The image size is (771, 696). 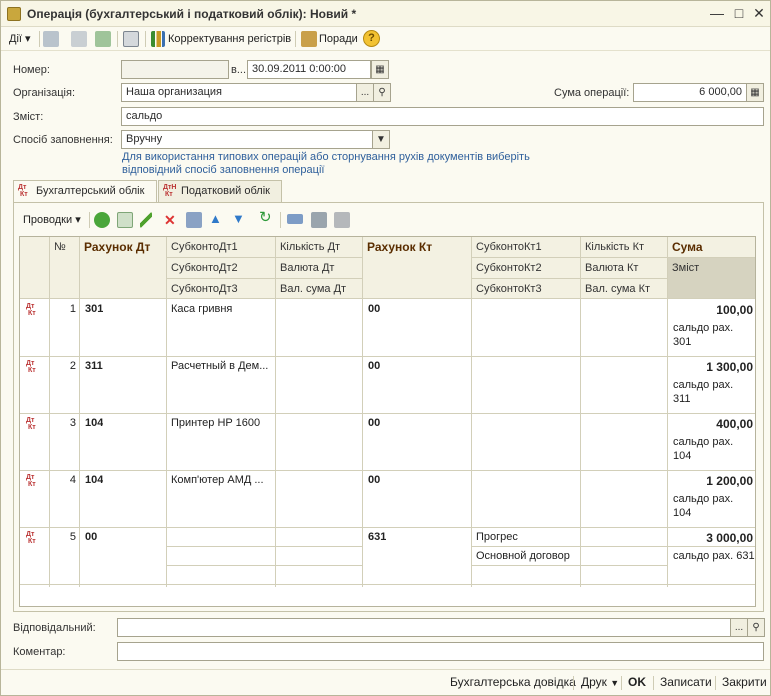 I want to click on registers-icon, so click(x=158, y=39).